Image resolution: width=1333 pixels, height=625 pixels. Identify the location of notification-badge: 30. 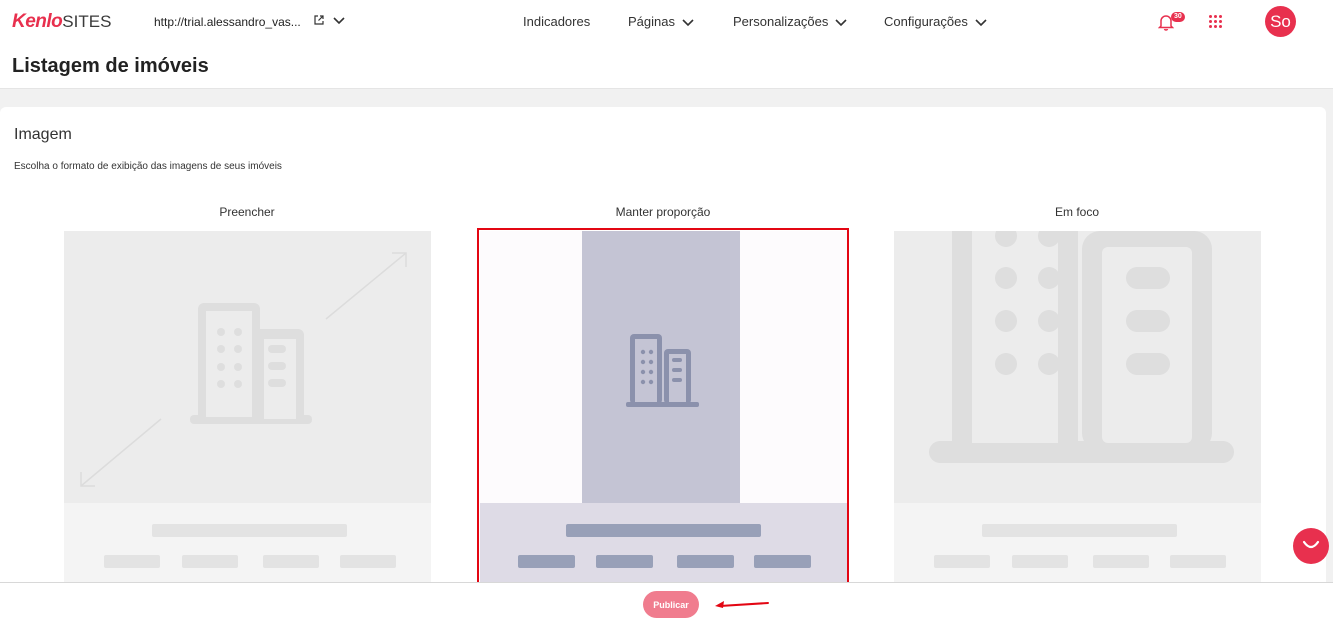
(1178, 17).